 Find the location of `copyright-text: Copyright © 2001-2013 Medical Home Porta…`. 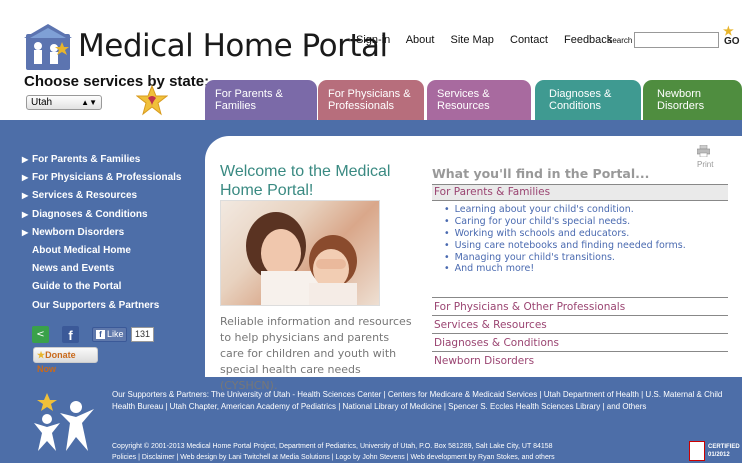

copyright-text: Copyright © 2001-2013 Medical Home Porta… is located at coordinates (392, 452).